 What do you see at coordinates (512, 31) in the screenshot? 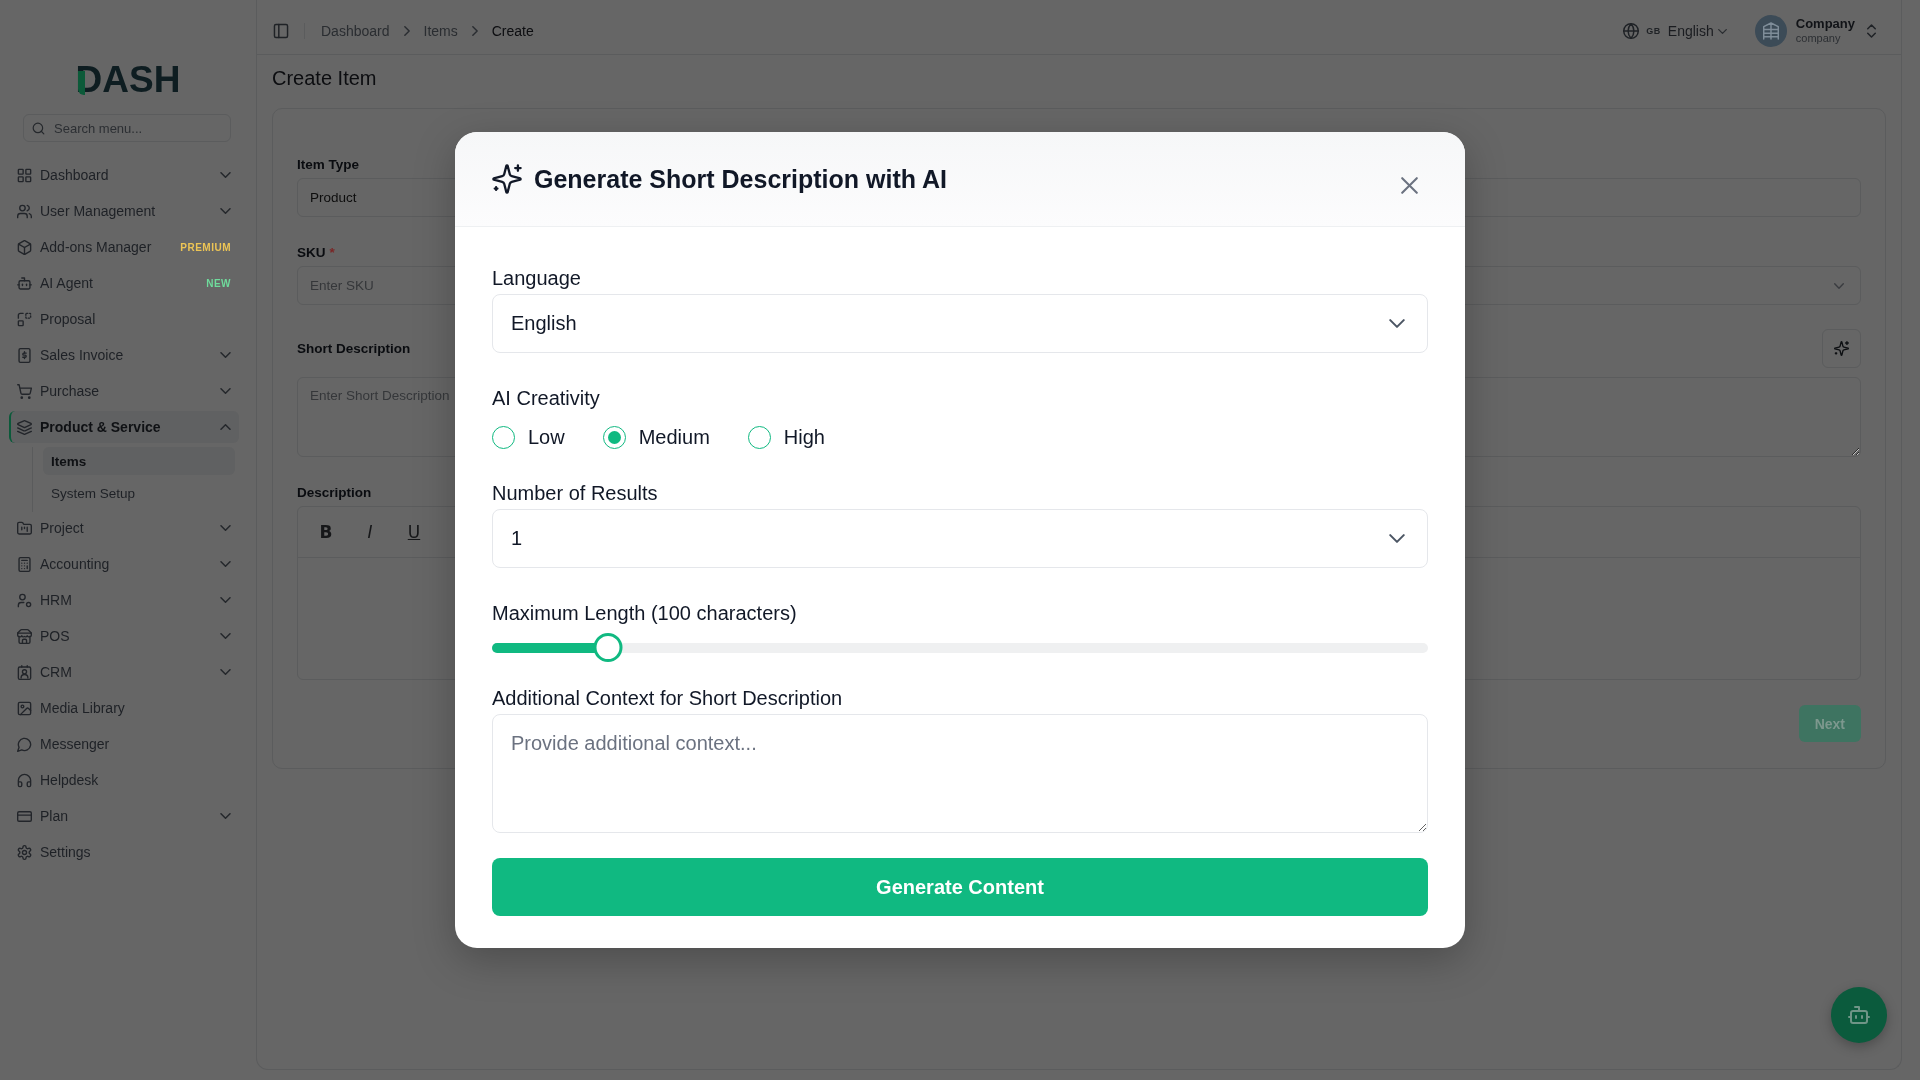
I see `breadcrumb-current: Create` at bounding box center [512, 31].